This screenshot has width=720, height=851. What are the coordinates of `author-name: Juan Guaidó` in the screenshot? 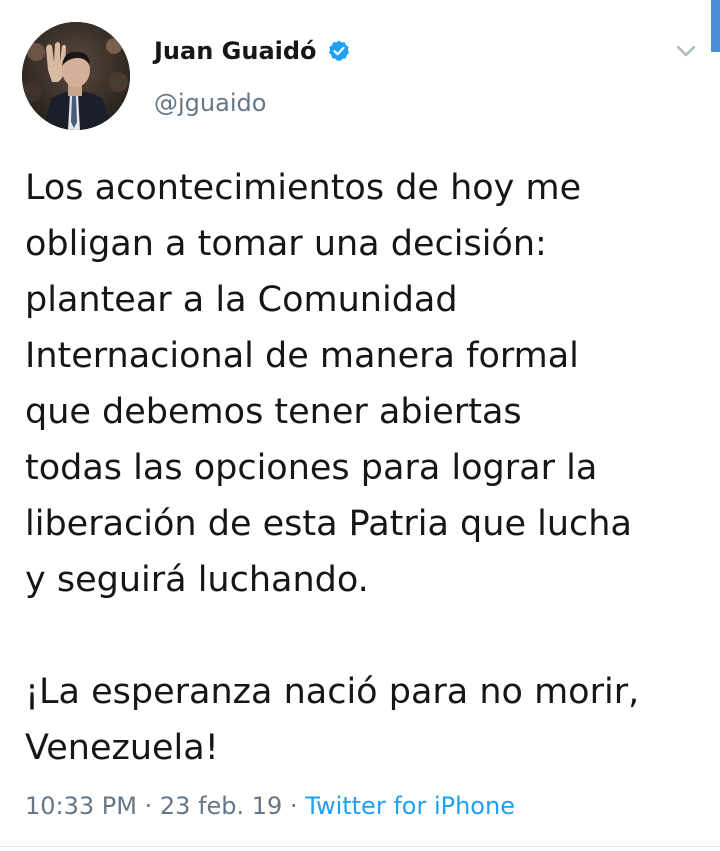 It's located at (252, 51).